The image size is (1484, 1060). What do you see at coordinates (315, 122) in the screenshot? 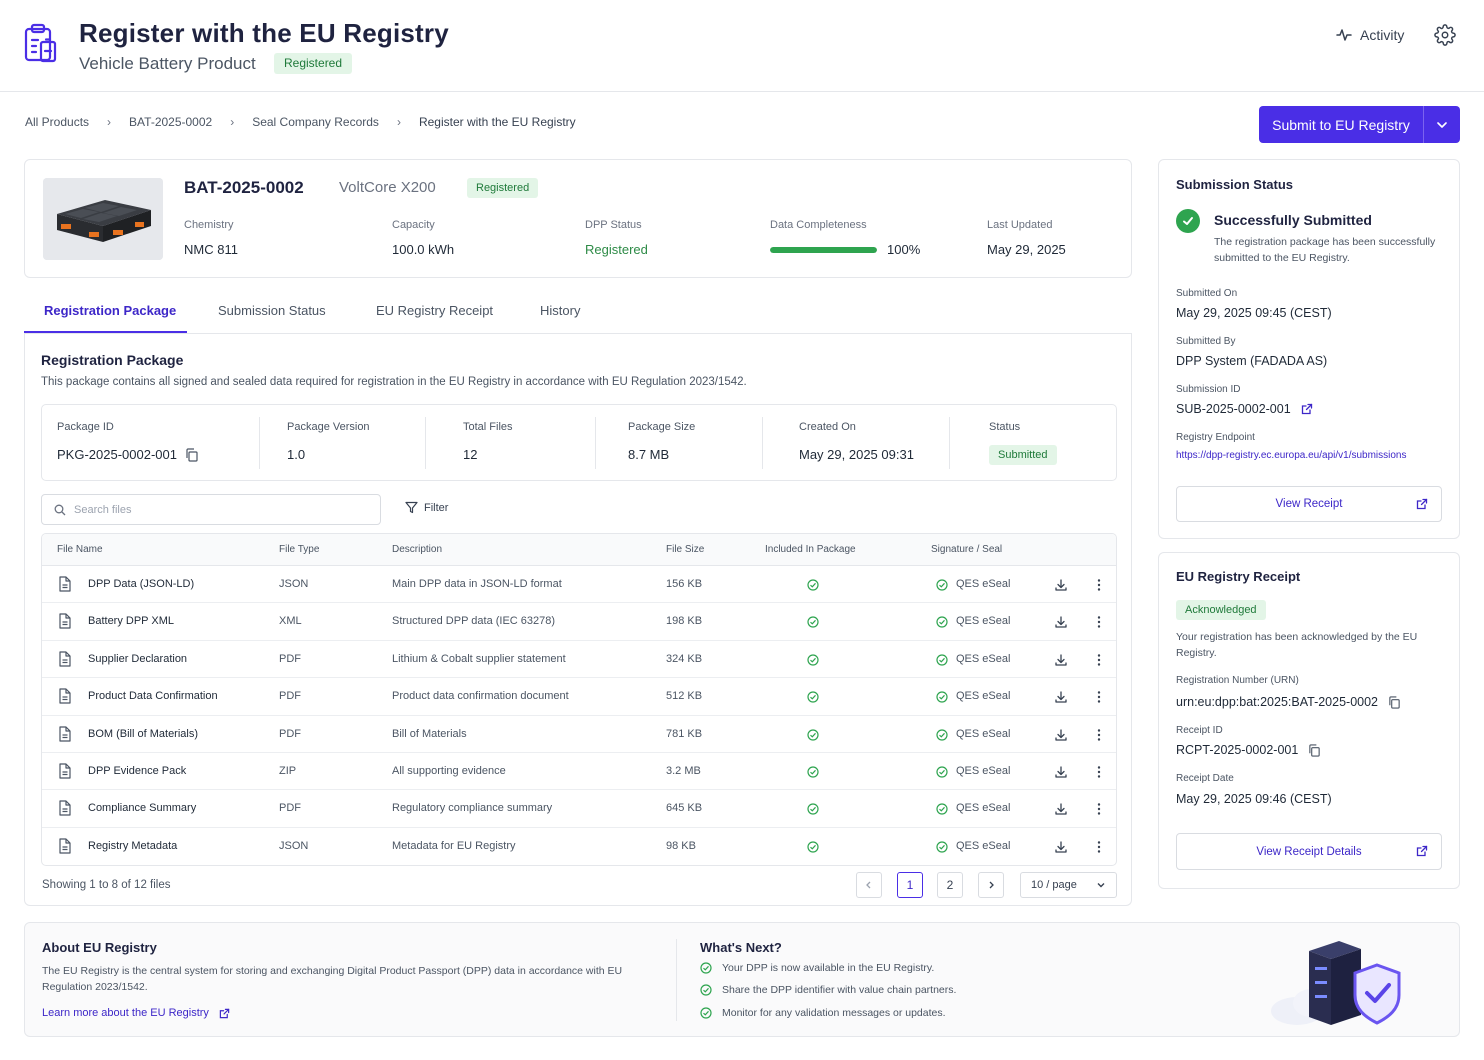
I see `breadcrumb-seal-records: Seal Company Records` at bounding box center [315, 122].